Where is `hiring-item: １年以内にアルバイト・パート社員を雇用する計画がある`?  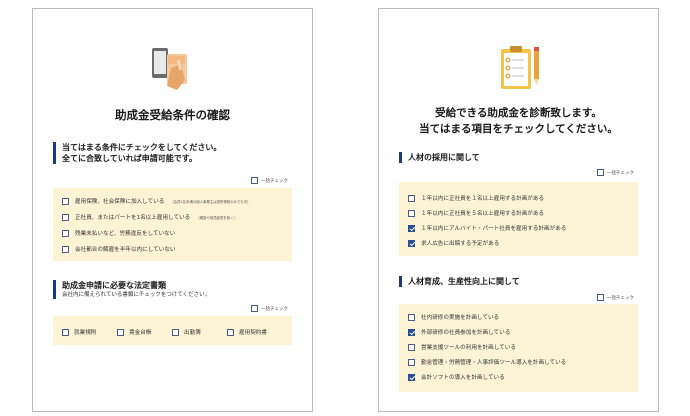 hiring-item: １年以内にアルバイト・パート社員を雇用する計画がある is located at coordinates (520, 228).